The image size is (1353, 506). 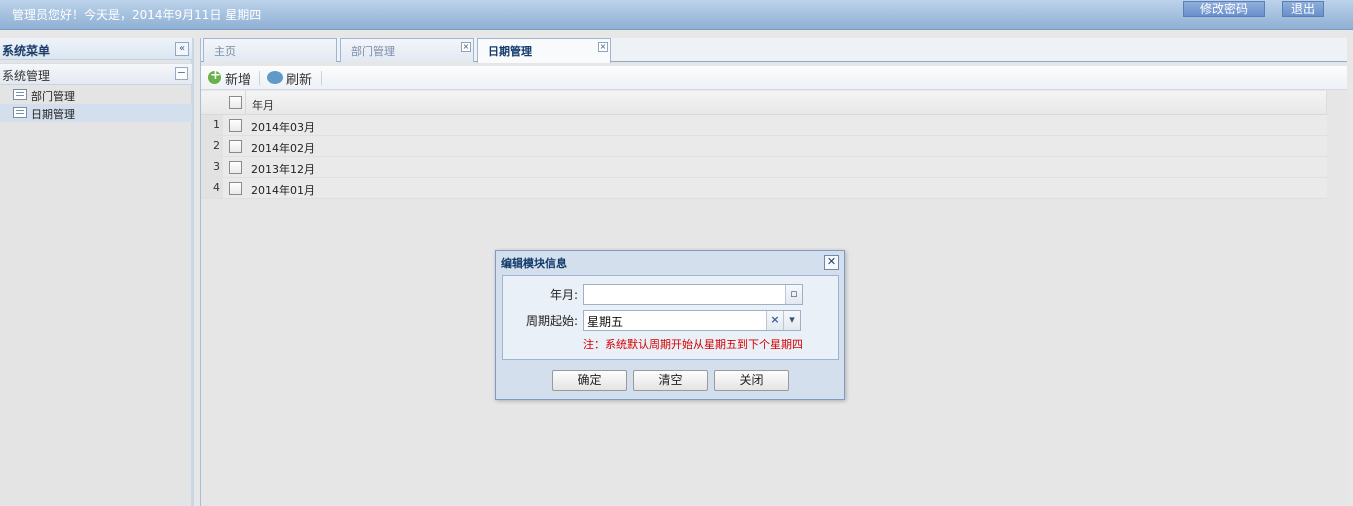 What do you see at coordinates (764, 125) in the screenshot?
I see `table-row: 1 2014年03月` at bounding box center [764, 125].